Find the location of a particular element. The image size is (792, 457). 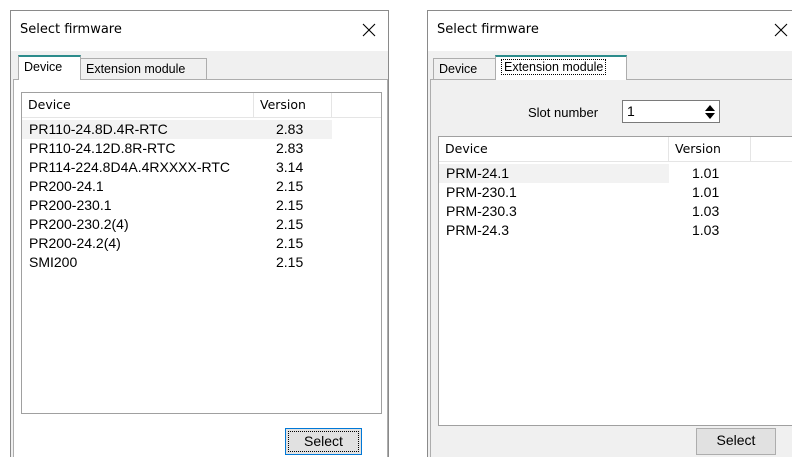

cell-device: PR110-24.8D.4R-RTC is located at coordinates (98, 129).